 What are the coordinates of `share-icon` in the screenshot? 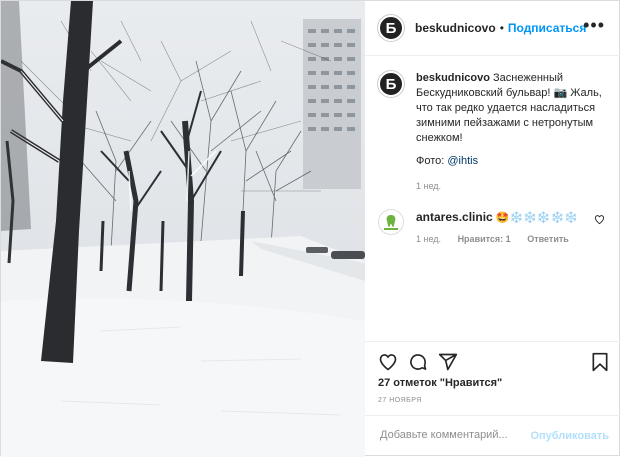 It's located at (448, 362).